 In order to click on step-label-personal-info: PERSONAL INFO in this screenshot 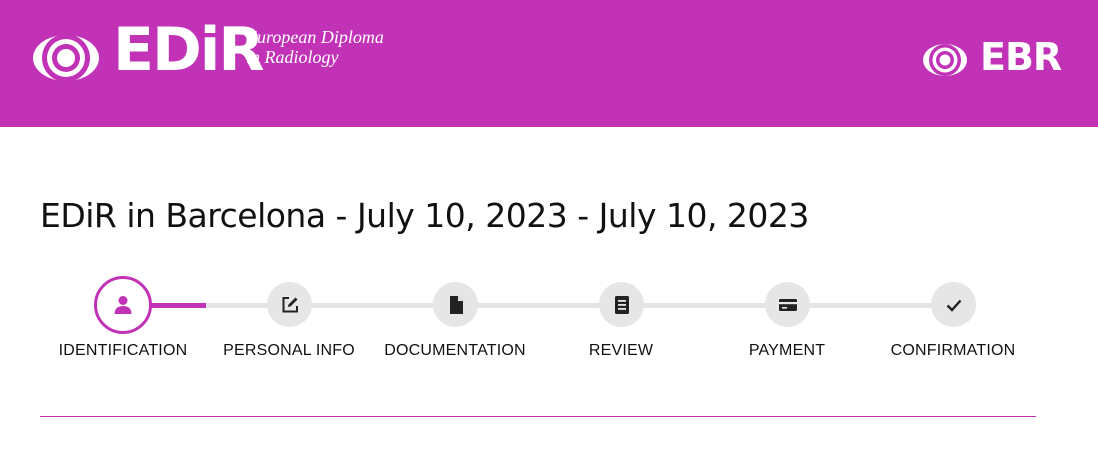, I will do `click(289, 350)`.